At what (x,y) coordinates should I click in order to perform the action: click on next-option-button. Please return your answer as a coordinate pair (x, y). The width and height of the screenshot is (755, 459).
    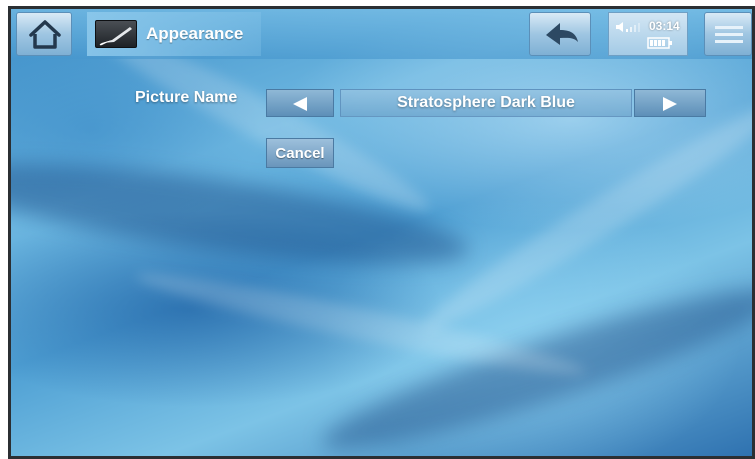
    Looking at the image, I should click on (670, 103).